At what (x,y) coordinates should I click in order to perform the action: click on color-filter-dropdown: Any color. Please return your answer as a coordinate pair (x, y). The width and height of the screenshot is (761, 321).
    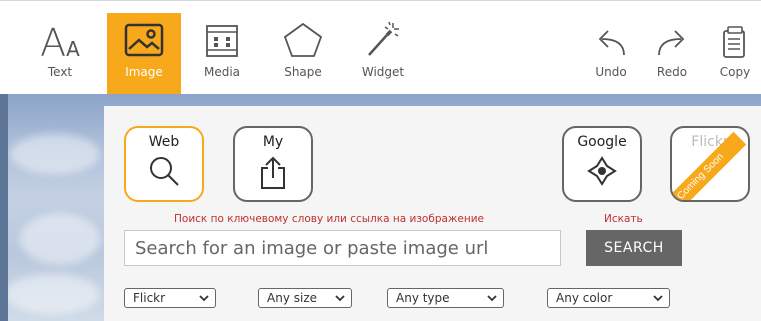
    Looking at the image, I should click on (608, 298).